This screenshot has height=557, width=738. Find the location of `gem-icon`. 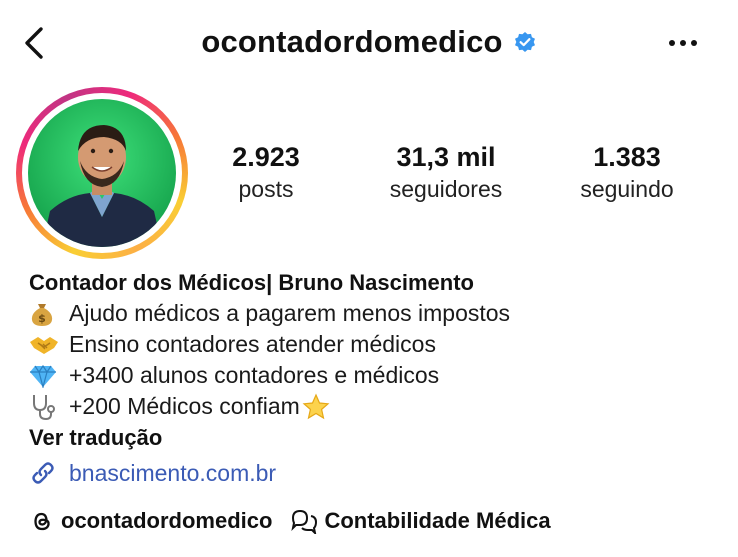

gem-icon is located at coordinates (44, 376).